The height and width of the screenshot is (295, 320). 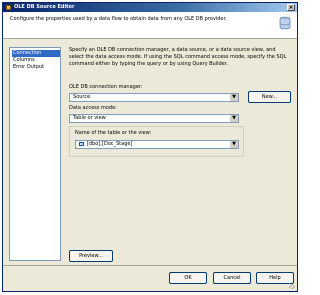 What do you see at coordinates (44, 7) in the screenshot?
I see `window-title: OLE DB Source Editor` at bounding box center [44, 7].